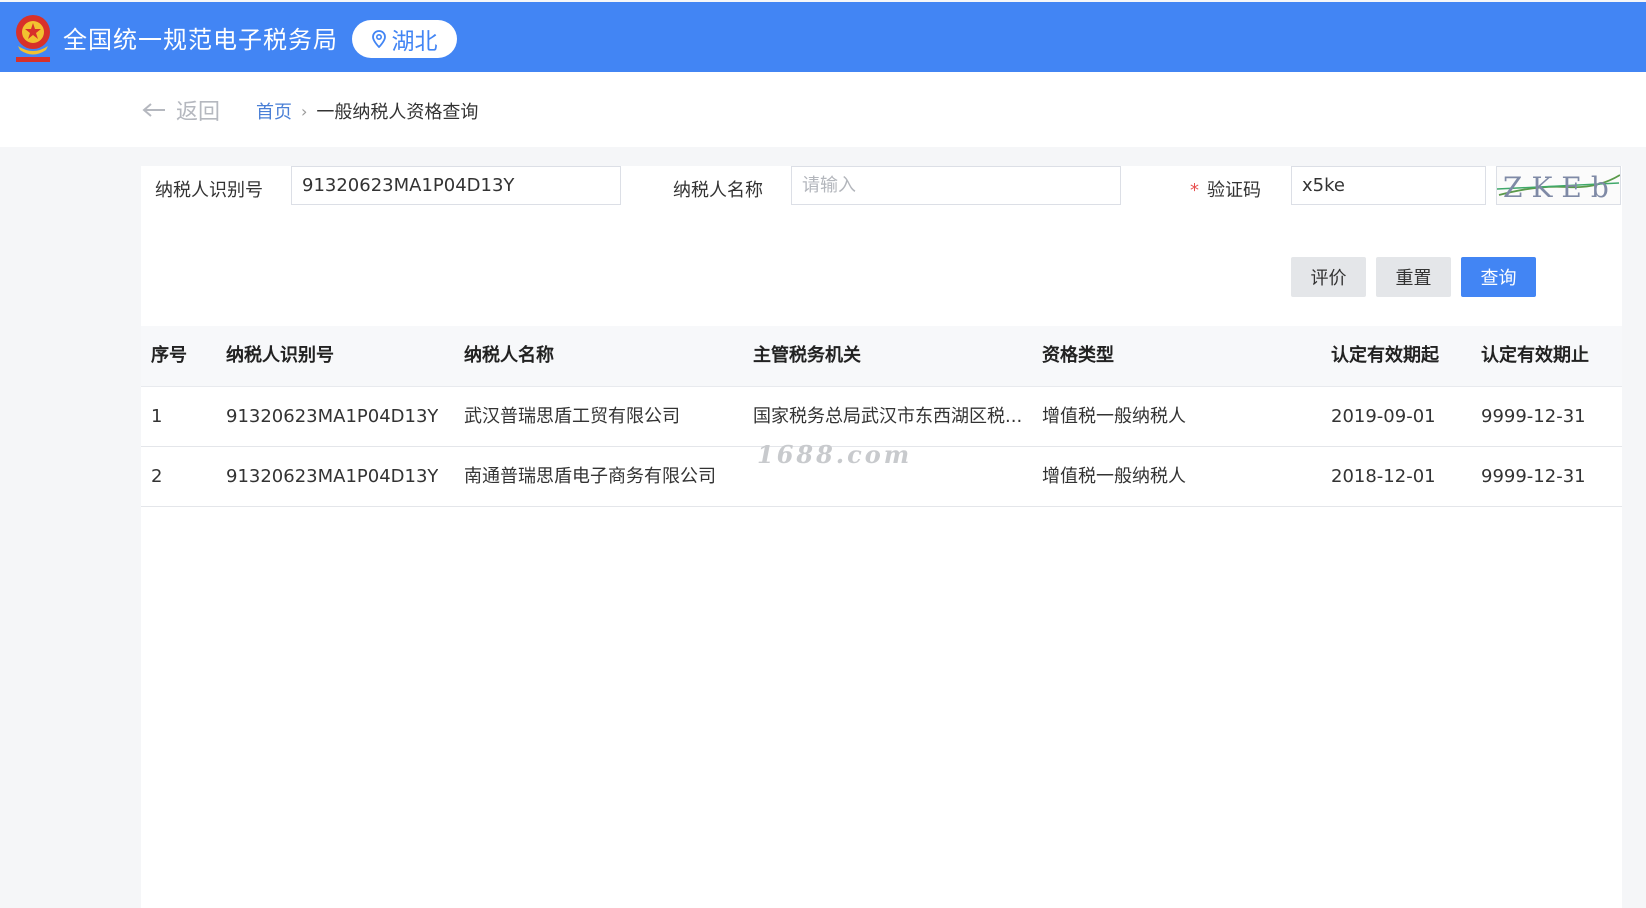 This screenshot has height=908, width=1646. Describe the element at coordinates (823, 37) in the screenshot. I see `top-bar: 全国统一规范电子税务局 湖北` at that location.